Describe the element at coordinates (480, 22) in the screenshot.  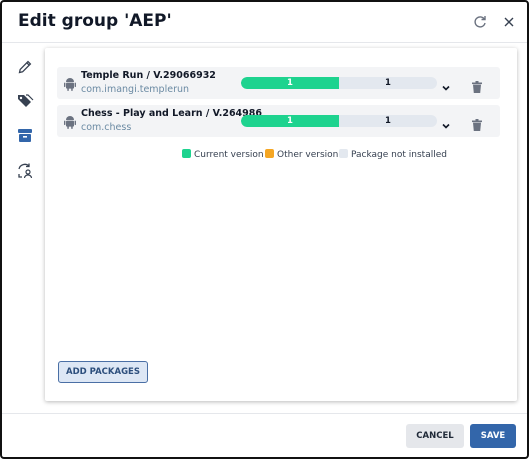
I see `refresh-icon` at that location.